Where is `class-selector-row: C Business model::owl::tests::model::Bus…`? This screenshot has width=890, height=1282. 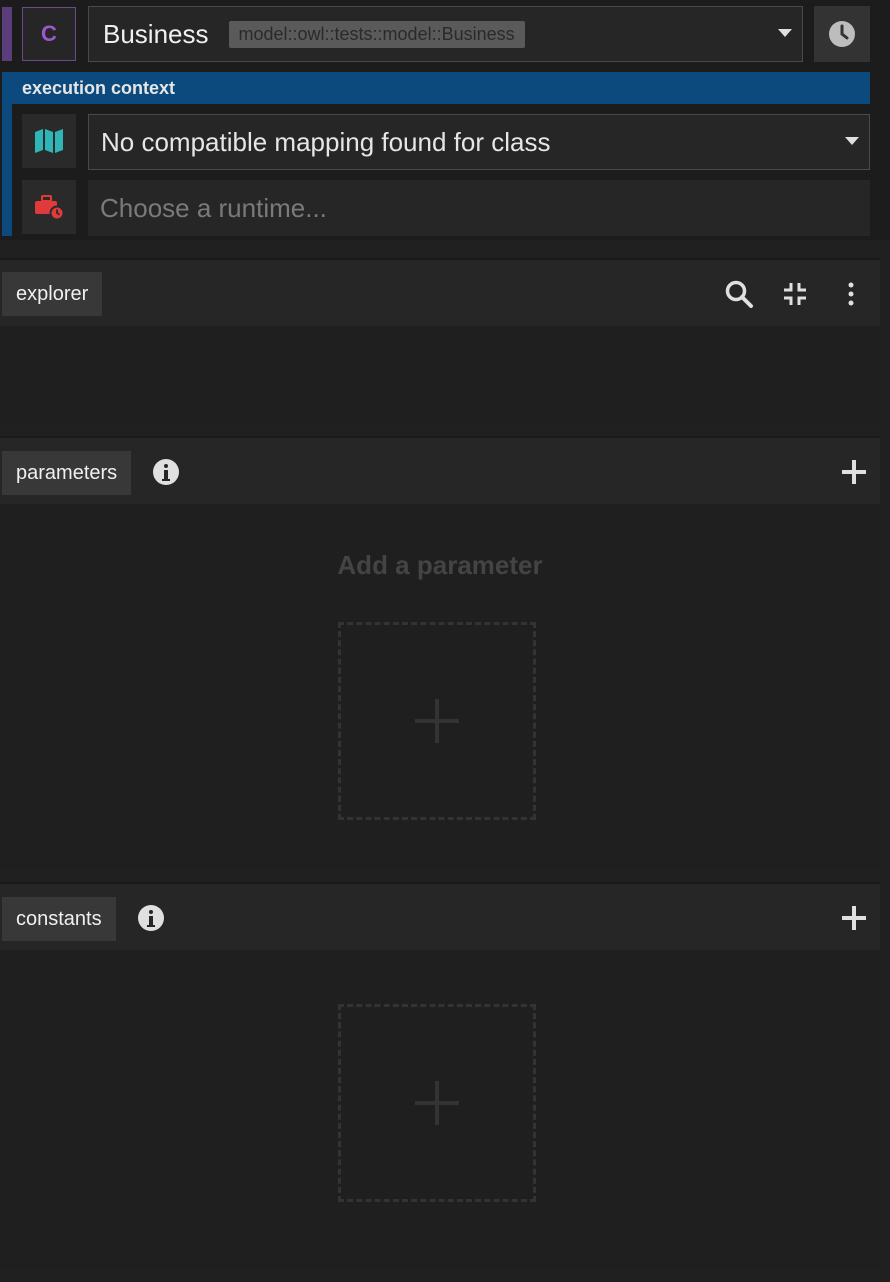
class-selector-row: C Business model::owl::tests::model::Bus… is located at coordinates (445, 35).